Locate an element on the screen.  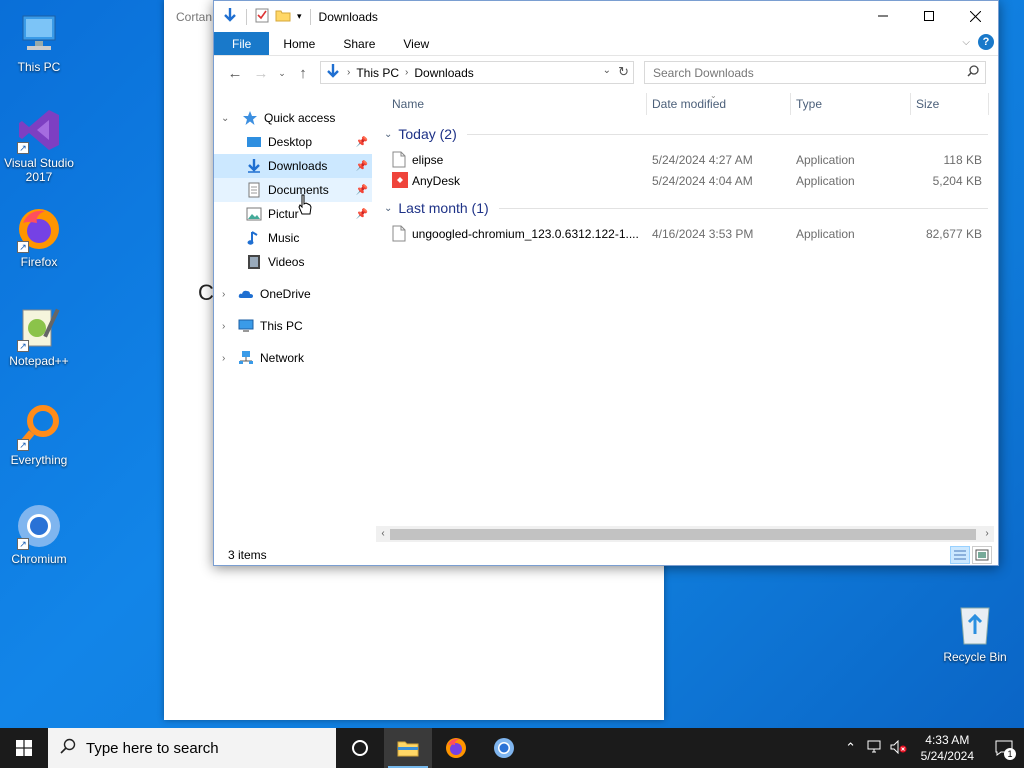
taskbar-chromium is located at coordinates (504, 748).